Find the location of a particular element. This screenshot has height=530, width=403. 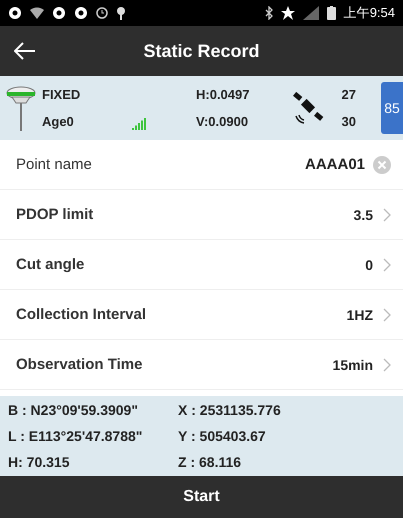

start-button: Start is located at coordinates (201, 497).